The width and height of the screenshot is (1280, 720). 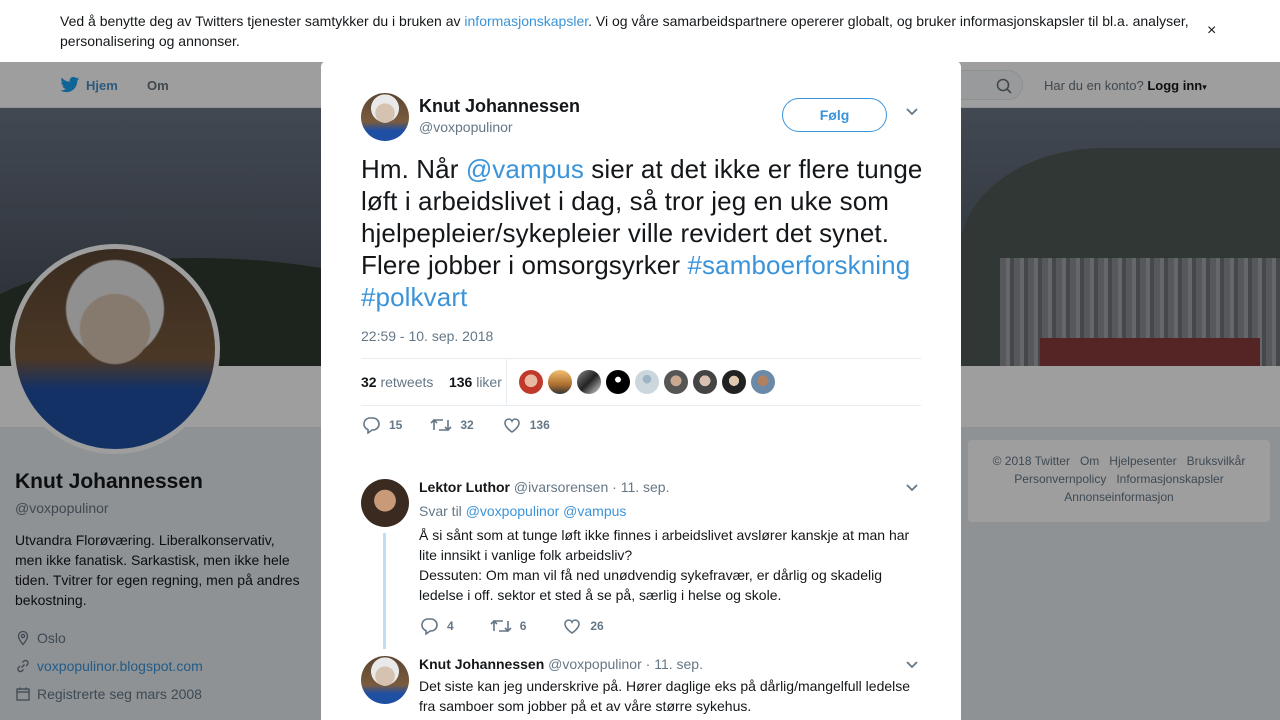 I want to click on likes-label: liker, so click(x=489, y=382).